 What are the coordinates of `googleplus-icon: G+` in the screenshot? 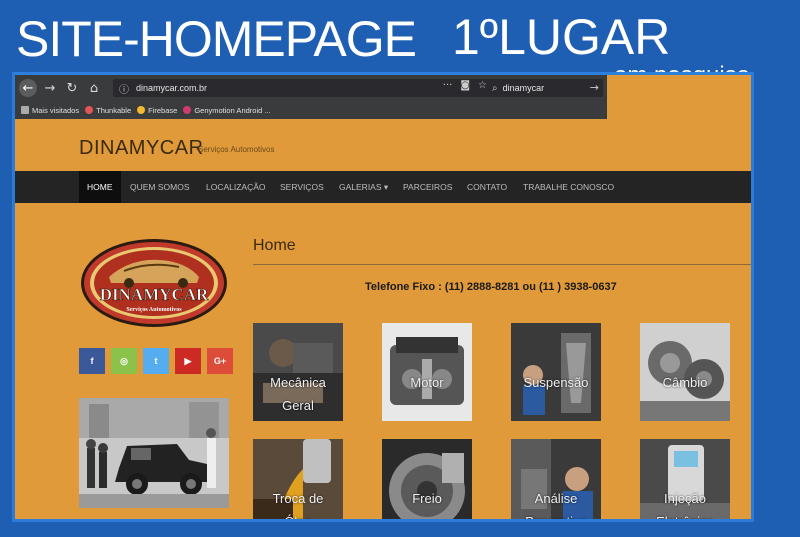 It's located at (220, 361).